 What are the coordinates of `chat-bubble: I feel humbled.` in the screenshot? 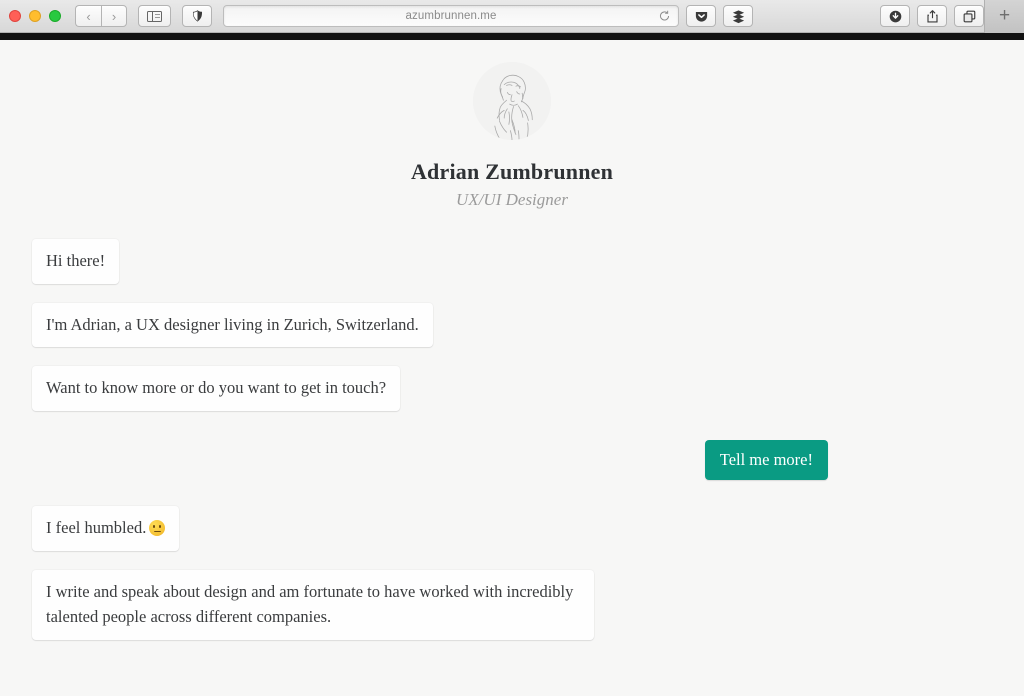 It's located at (106, 528).